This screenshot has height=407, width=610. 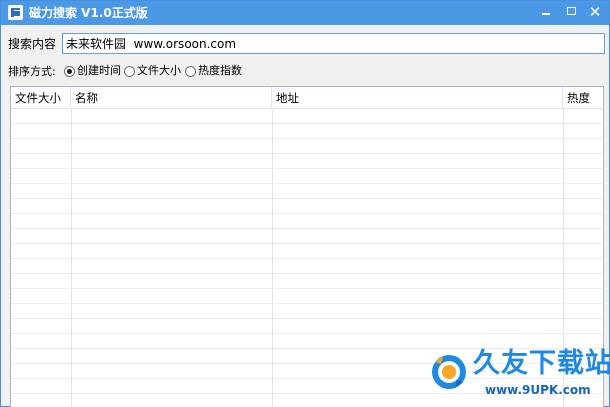 I want to click on sort-option-popularity: 热度指数, so click(x=213, y=71).